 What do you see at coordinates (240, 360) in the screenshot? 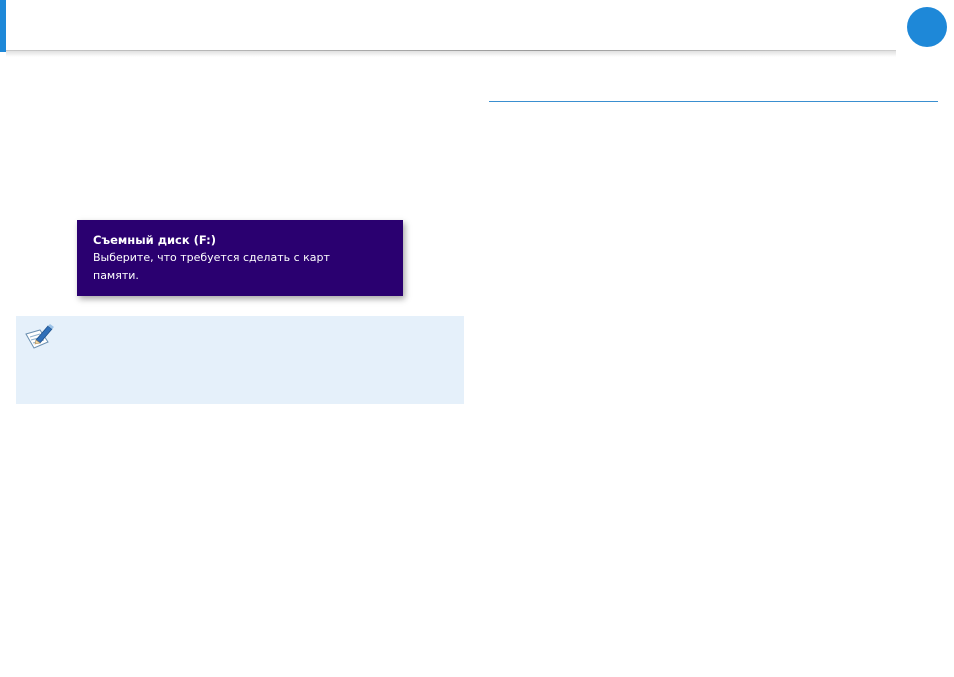
I see `note-box` at bounding box center [240, 360].